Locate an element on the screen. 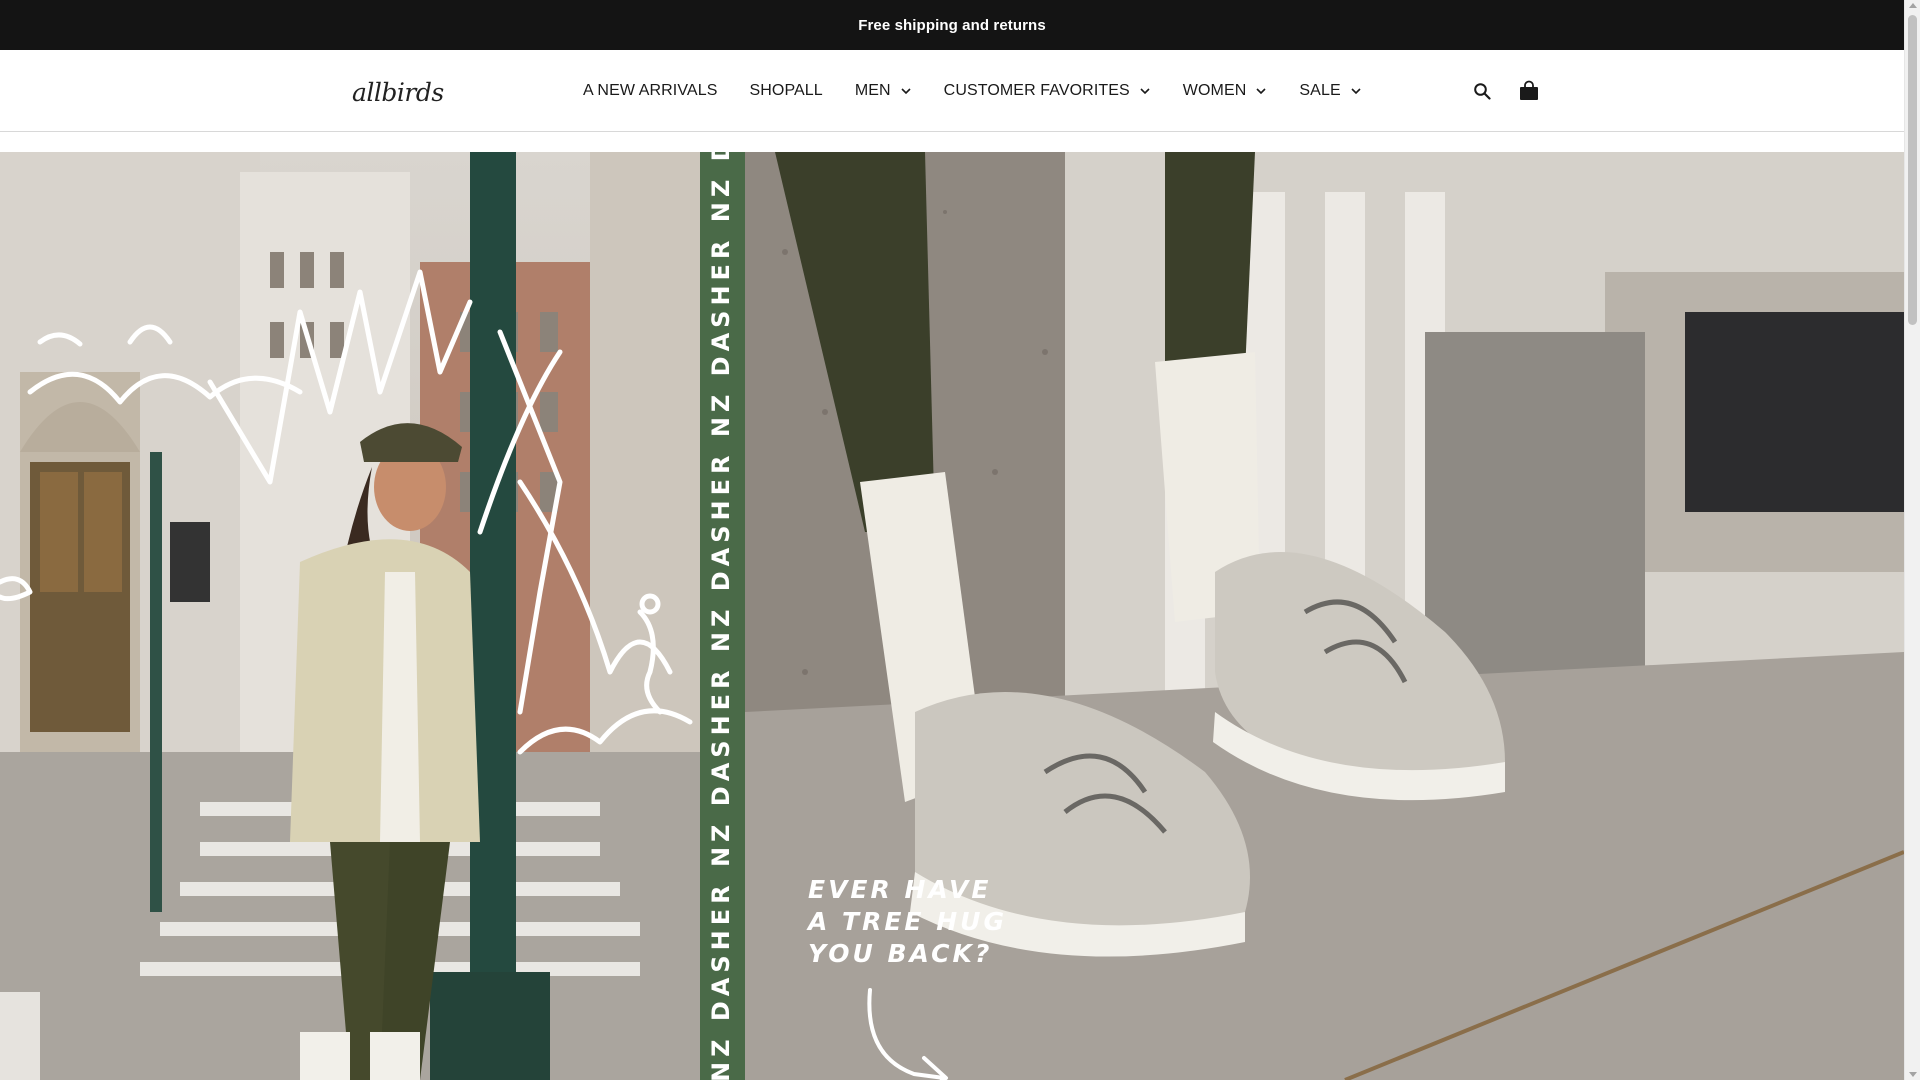 The height and width of the screenshot is (1080, 1920). allbirds-logo: allbirds is located at coordinates (398, 92).